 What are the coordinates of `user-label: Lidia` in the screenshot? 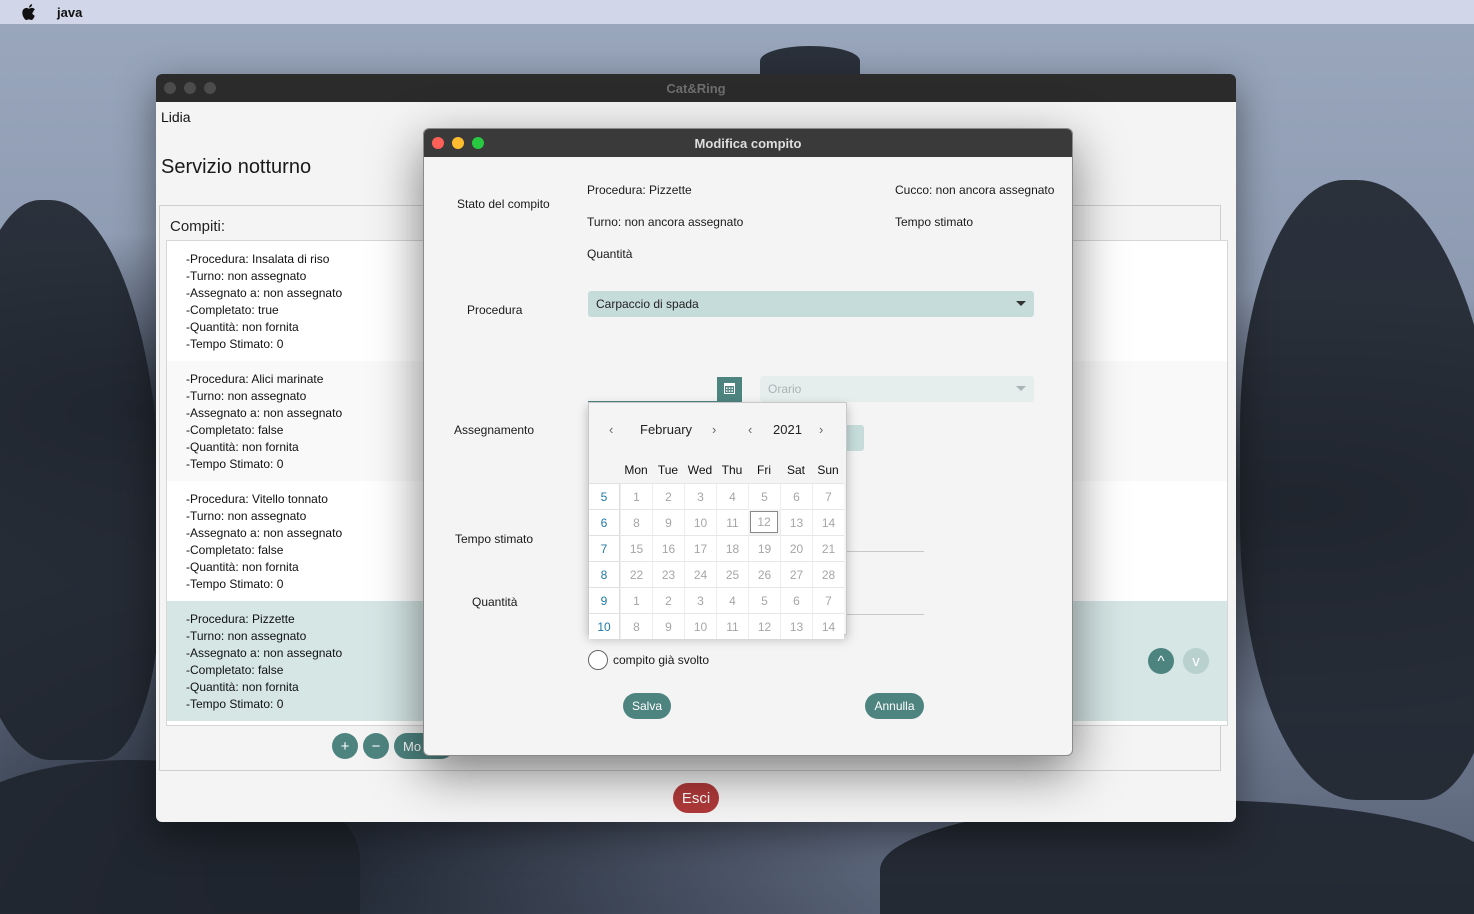 It's located at (176, 117).